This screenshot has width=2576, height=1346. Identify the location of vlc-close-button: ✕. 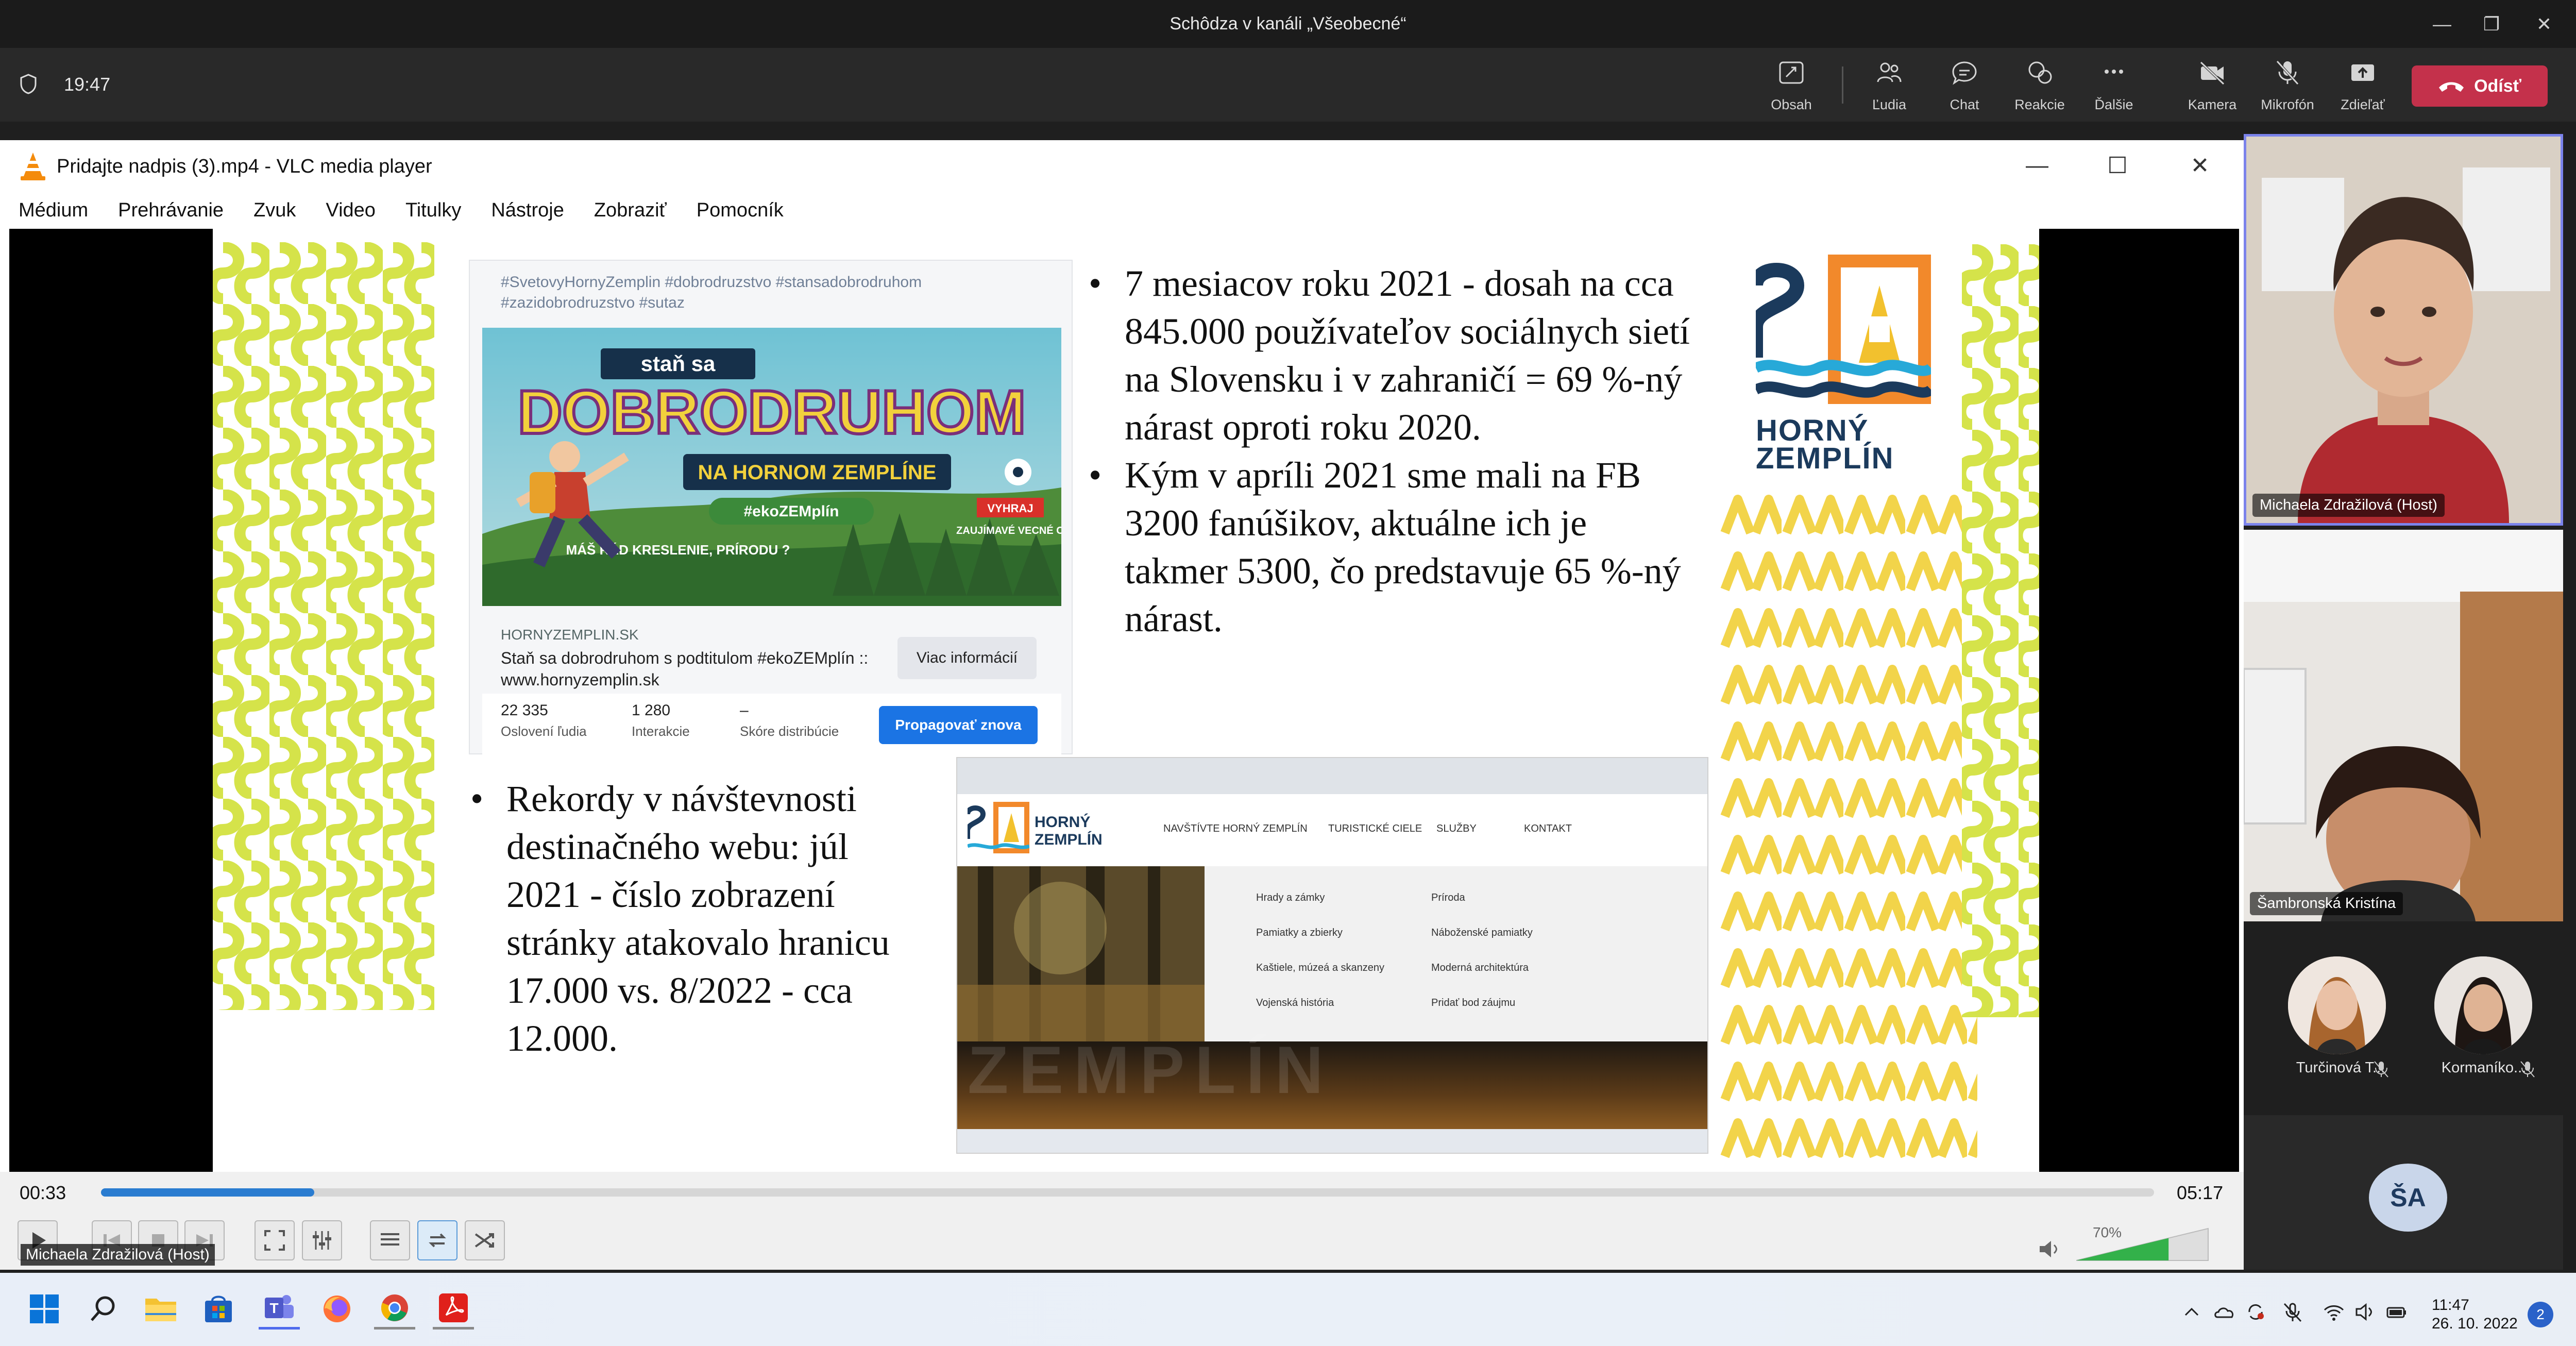
(2200, 165).